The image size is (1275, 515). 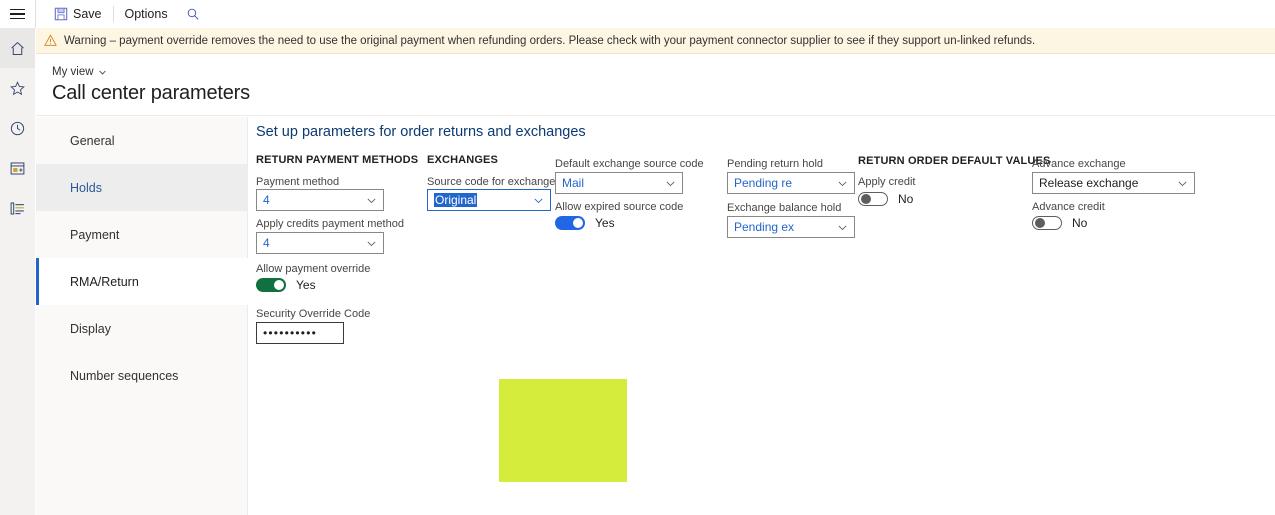 I want to click on default-exchange-source-code-label: Default exchange source code, so click(x=629, y=164).